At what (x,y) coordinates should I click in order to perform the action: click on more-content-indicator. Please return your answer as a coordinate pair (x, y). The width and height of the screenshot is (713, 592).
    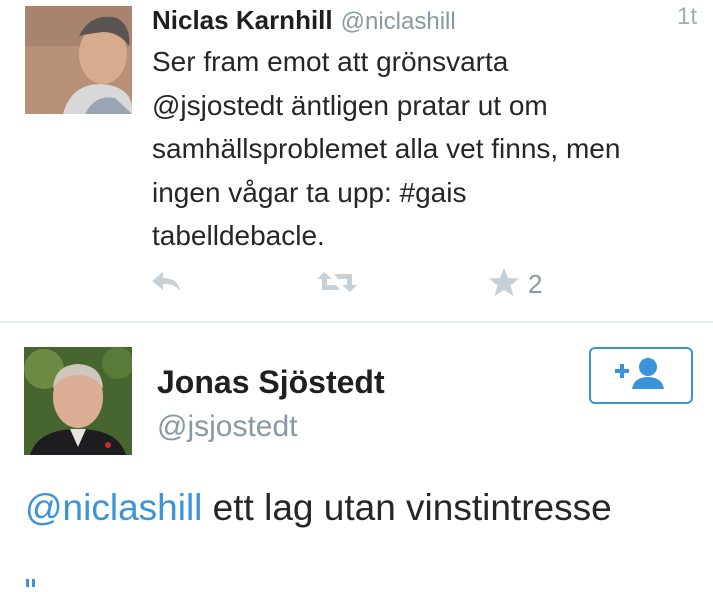
    Looking at the image, I should click on (31, 580).